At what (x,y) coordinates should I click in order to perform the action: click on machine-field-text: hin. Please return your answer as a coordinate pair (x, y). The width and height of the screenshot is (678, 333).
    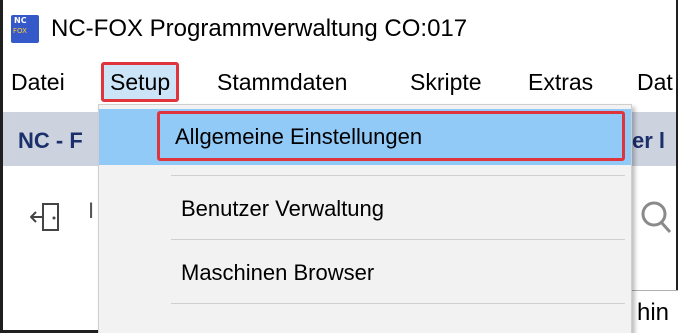
    Looking at the image, I should click on (653, 312).